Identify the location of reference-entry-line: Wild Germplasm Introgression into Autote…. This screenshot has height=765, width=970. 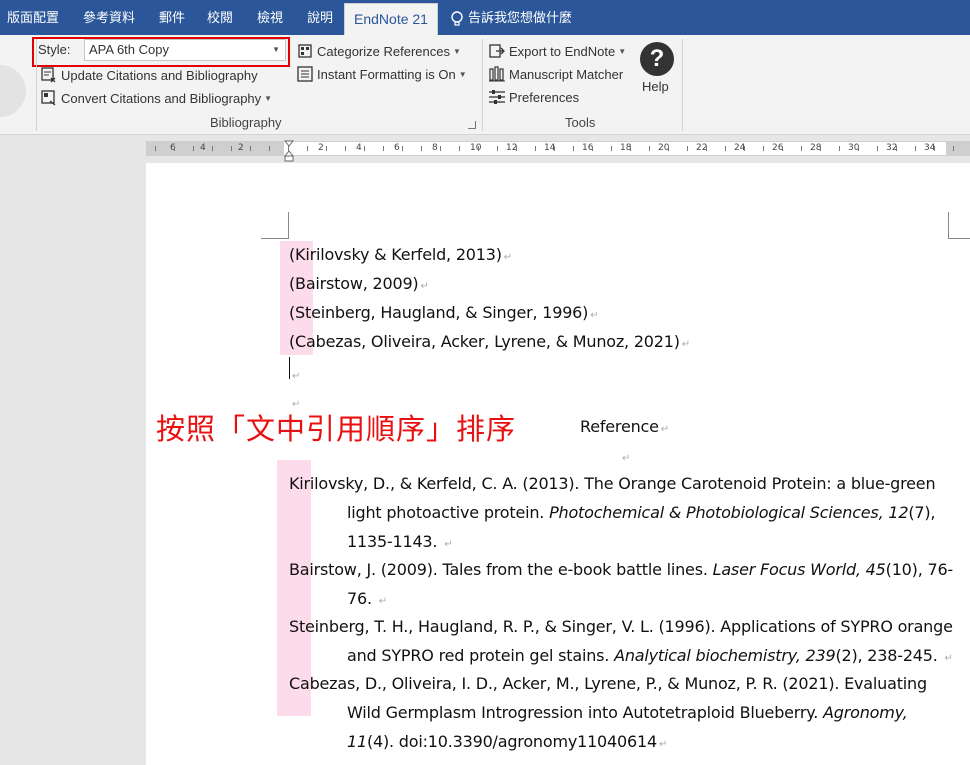
(627, 712).